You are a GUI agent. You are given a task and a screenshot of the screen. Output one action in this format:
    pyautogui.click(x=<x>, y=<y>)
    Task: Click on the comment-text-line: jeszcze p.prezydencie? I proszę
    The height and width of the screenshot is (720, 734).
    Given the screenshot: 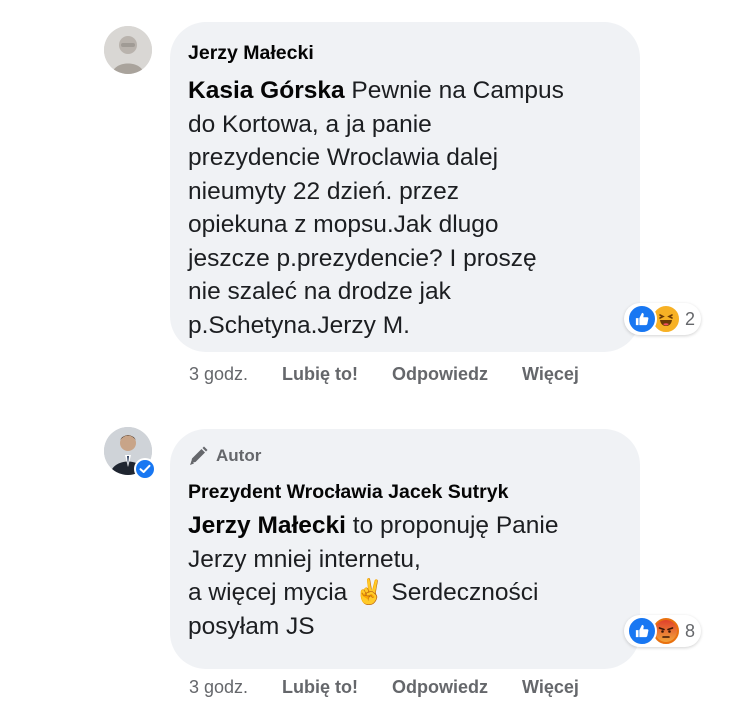 What is the action you would take?
    pyautogui.click(x=362, y=258)
    